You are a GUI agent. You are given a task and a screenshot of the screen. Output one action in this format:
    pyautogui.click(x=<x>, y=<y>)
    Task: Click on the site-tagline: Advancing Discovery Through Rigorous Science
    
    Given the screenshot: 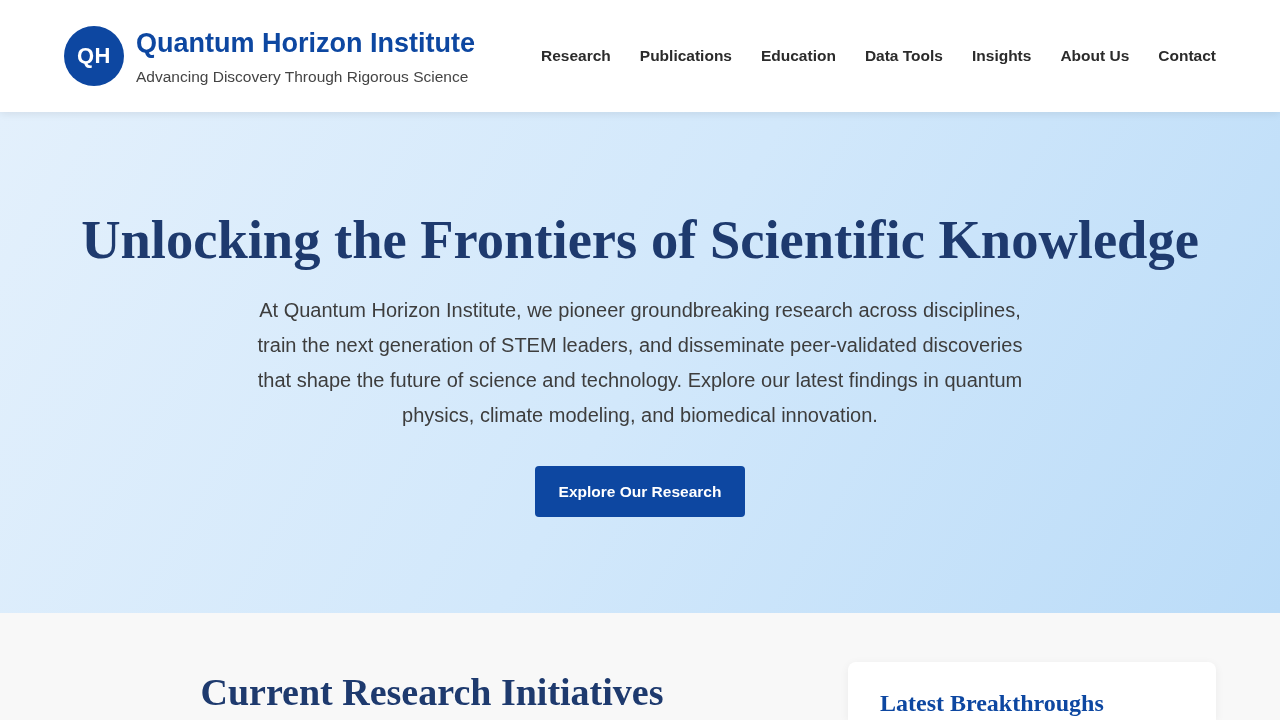 What is the action you would take?
    pyautogui.click(x=303, y=77)
    